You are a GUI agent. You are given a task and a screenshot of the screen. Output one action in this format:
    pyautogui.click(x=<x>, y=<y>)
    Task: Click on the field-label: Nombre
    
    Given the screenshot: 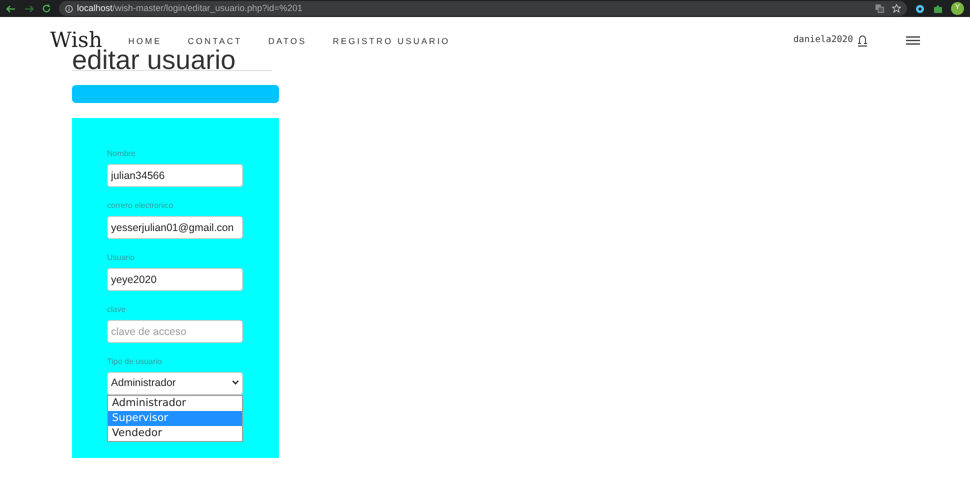 What is the action you would take?
    pyautogui.click(x=121, y=154)
    